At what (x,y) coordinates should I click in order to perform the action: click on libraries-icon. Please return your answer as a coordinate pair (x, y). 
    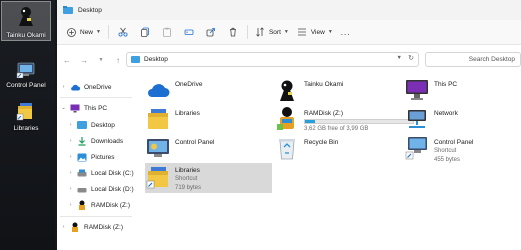
    Looking at the image, I should click on (158, 119).